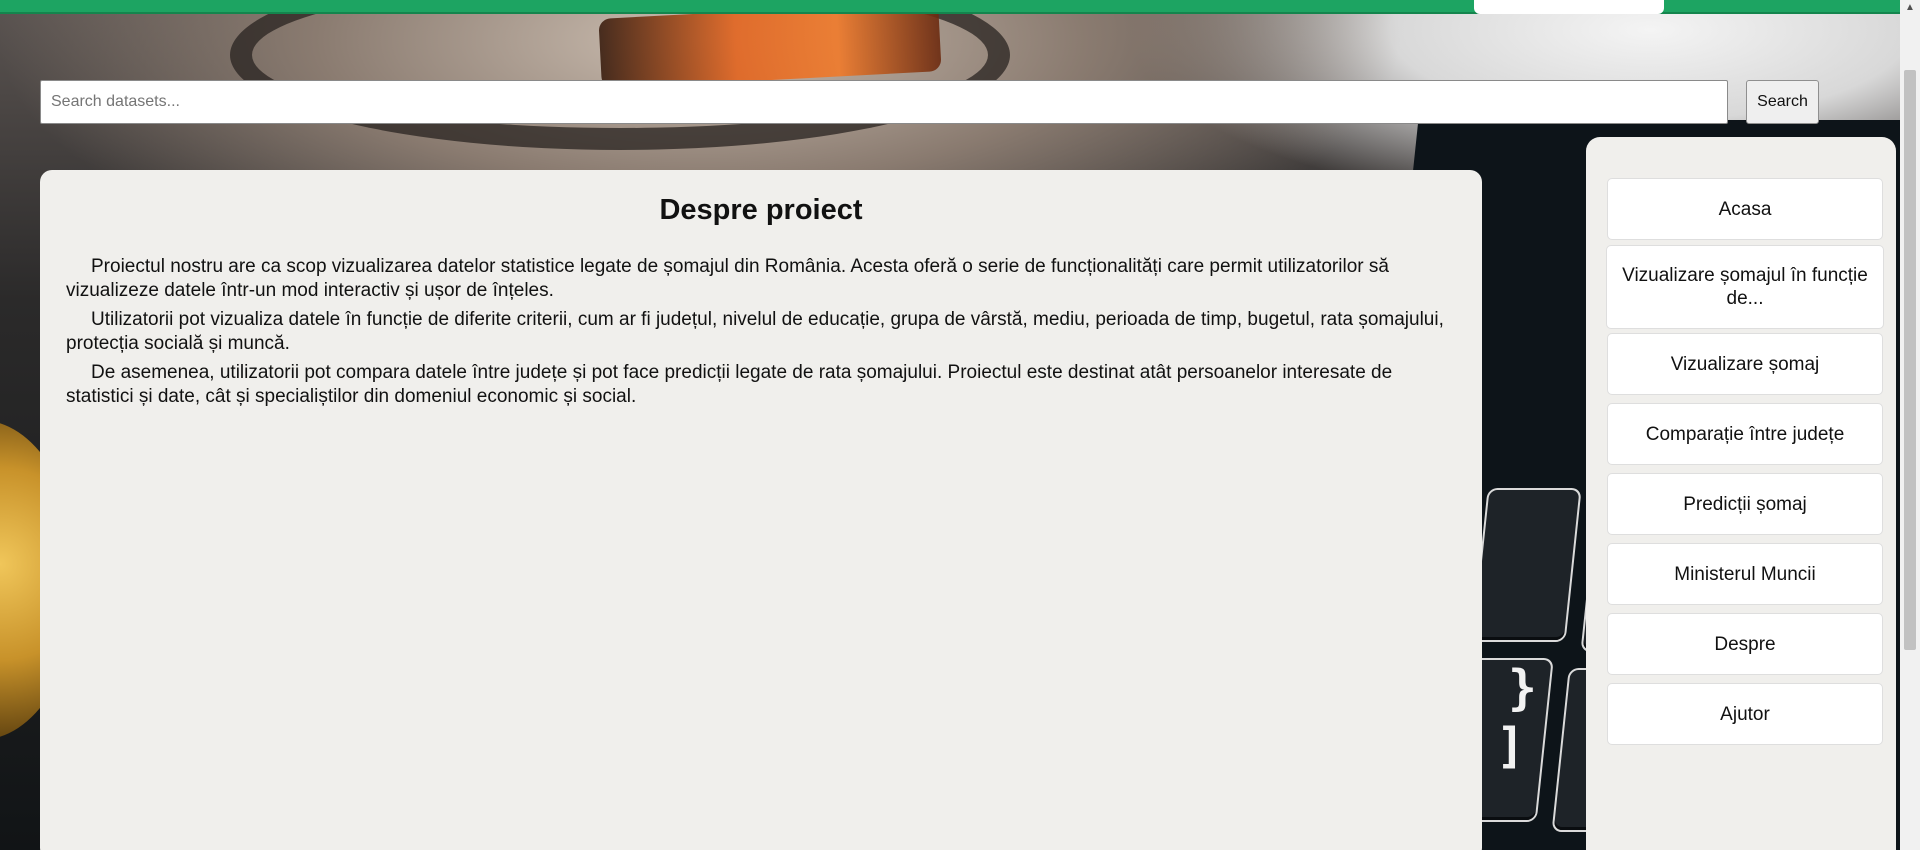  I want to click on sidebar-item-predictii-somaj: Predicții șomaj, so click(1745, 504).